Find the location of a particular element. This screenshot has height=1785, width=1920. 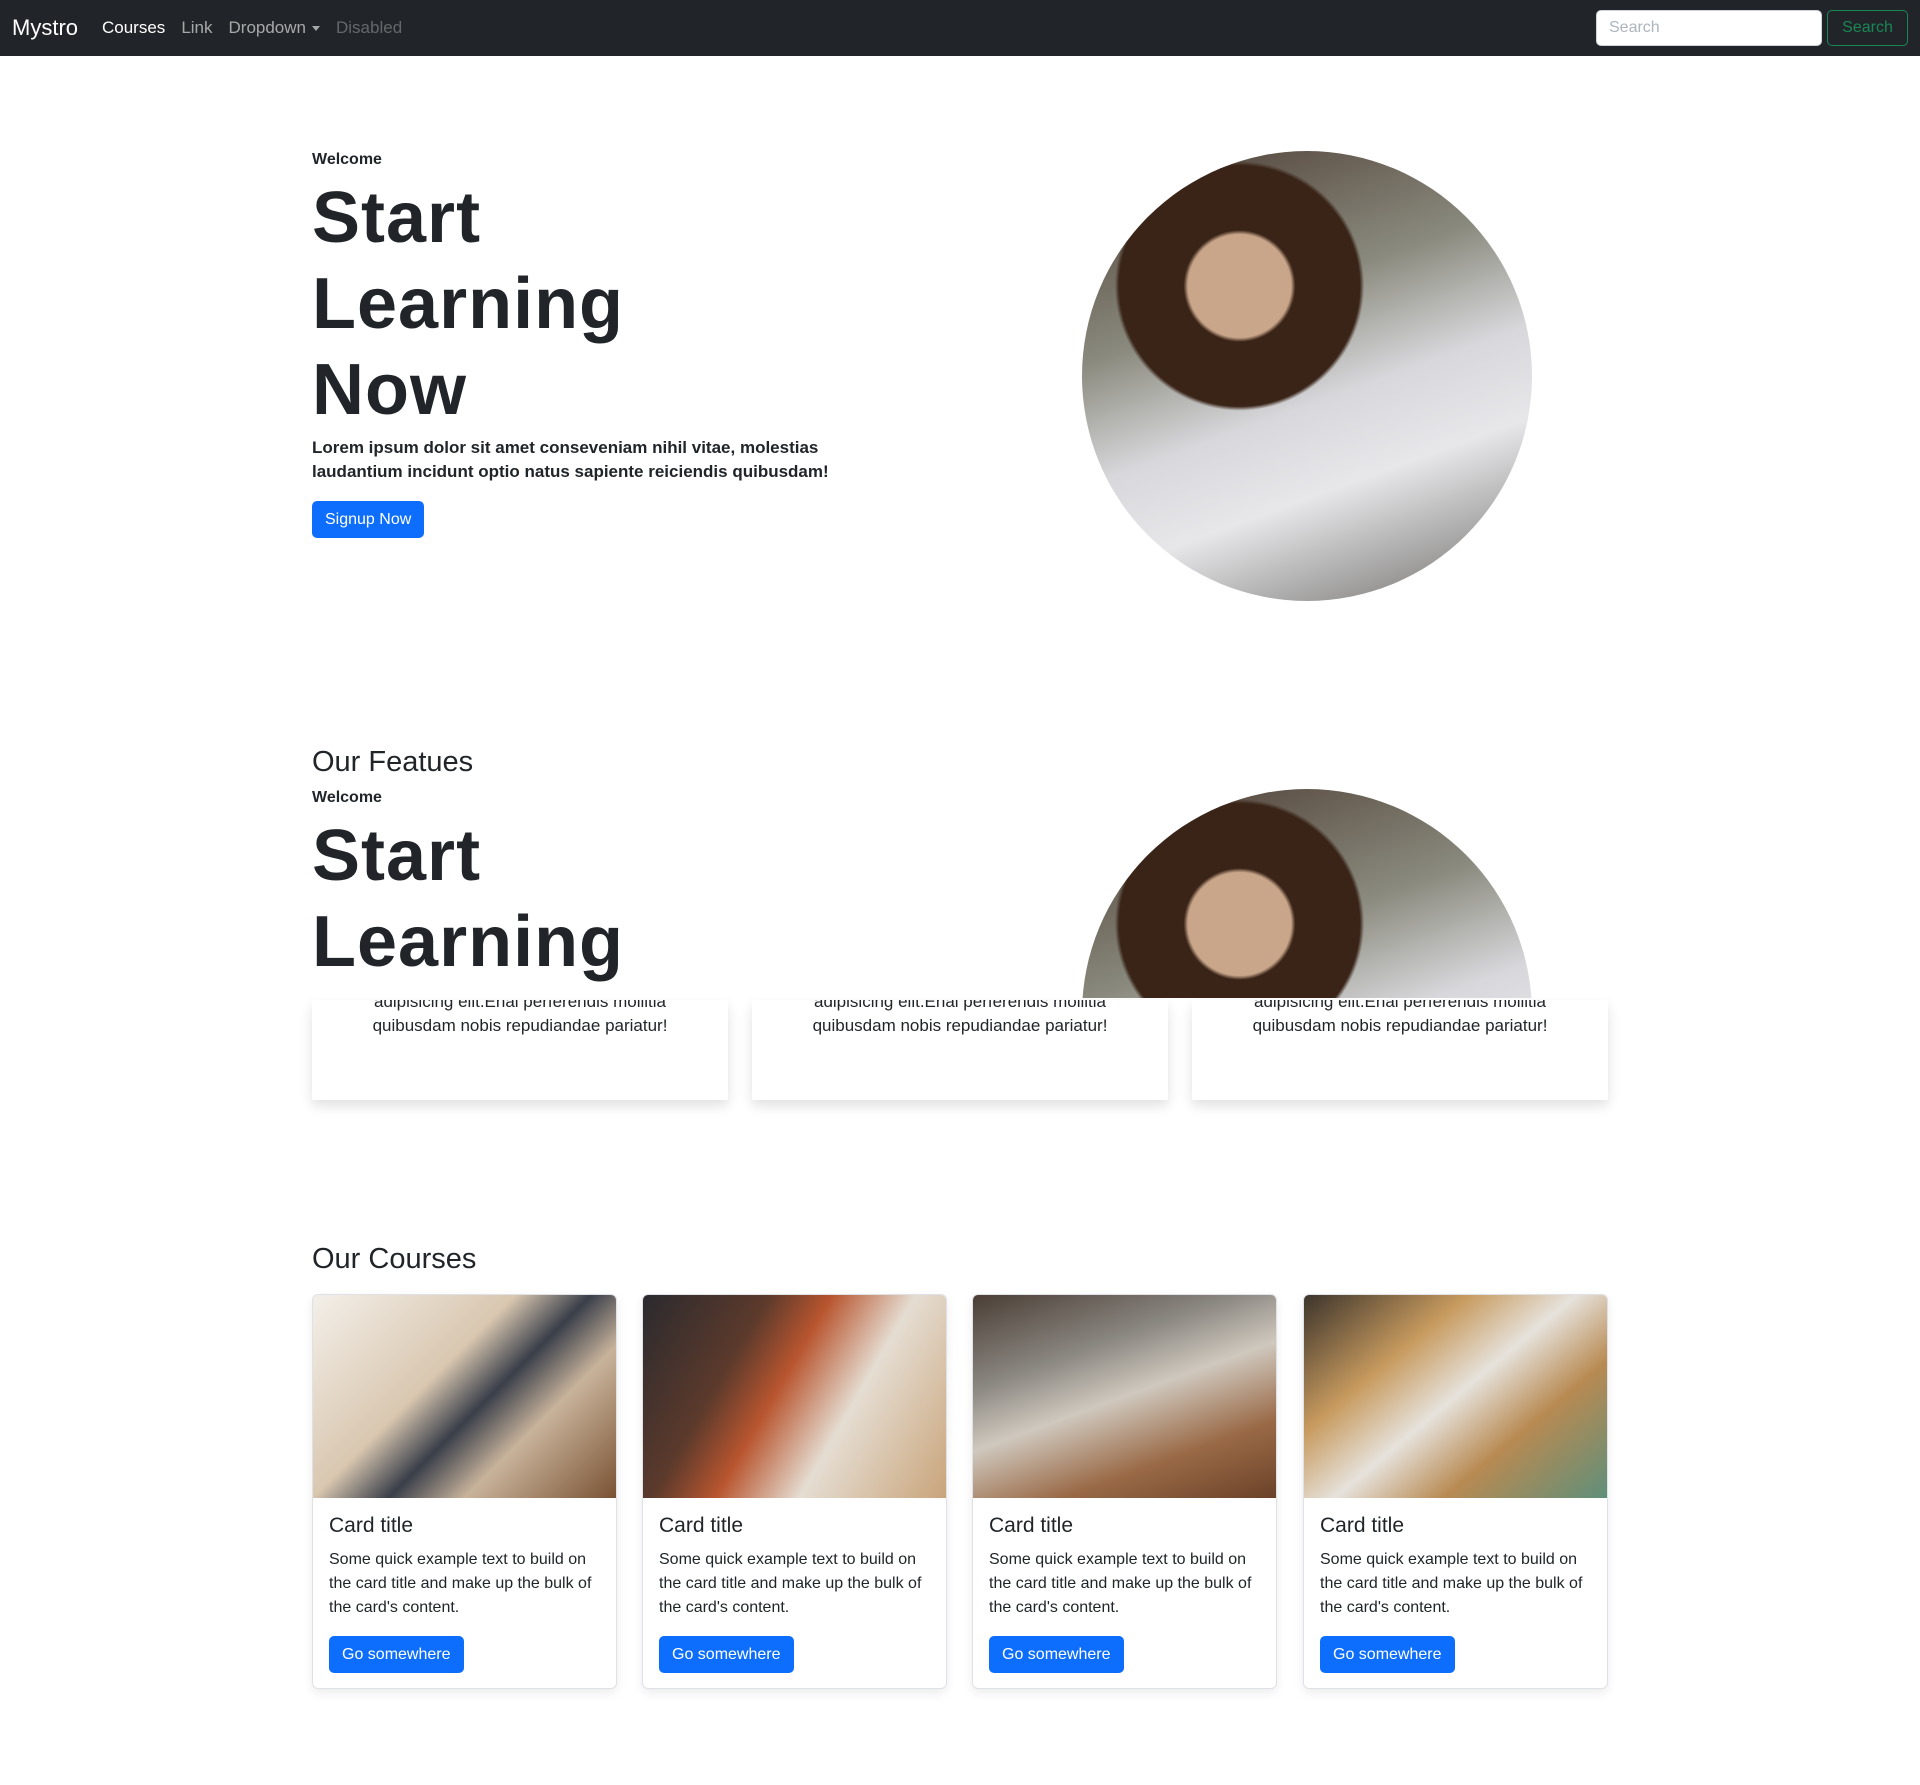

hero-eyebrow: Welcome is located at coordinates (347, 159).